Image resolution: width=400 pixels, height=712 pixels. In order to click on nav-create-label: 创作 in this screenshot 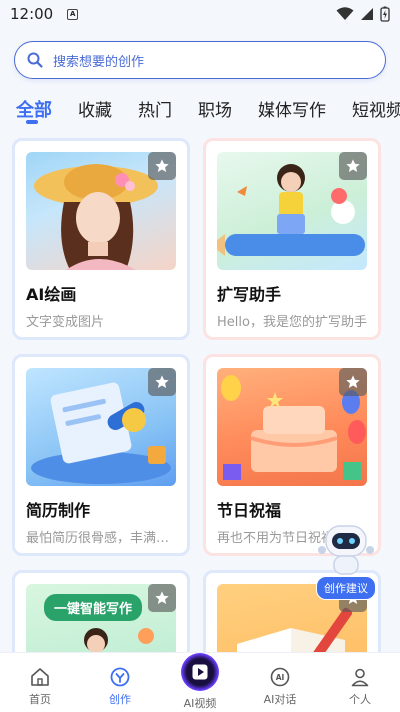, I will do `click(120, 699)`.